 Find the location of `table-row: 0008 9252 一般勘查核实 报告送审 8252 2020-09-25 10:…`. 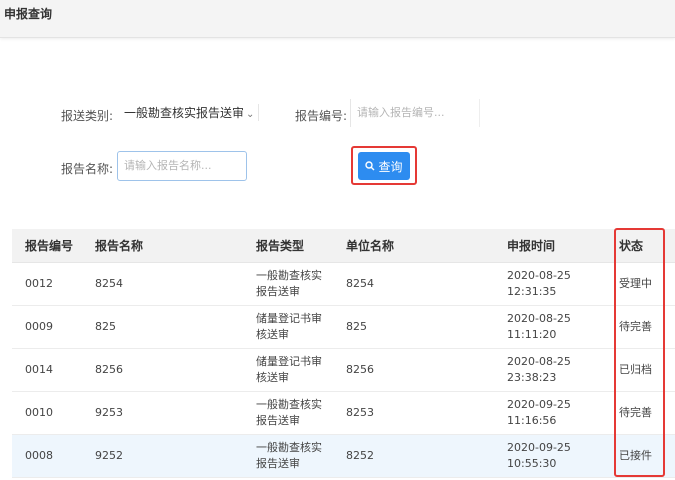

table-row: 0008 9252 一般勘查核实 报告送审 8252 2020-09-25 10:… is located at coordinates (343, 456).